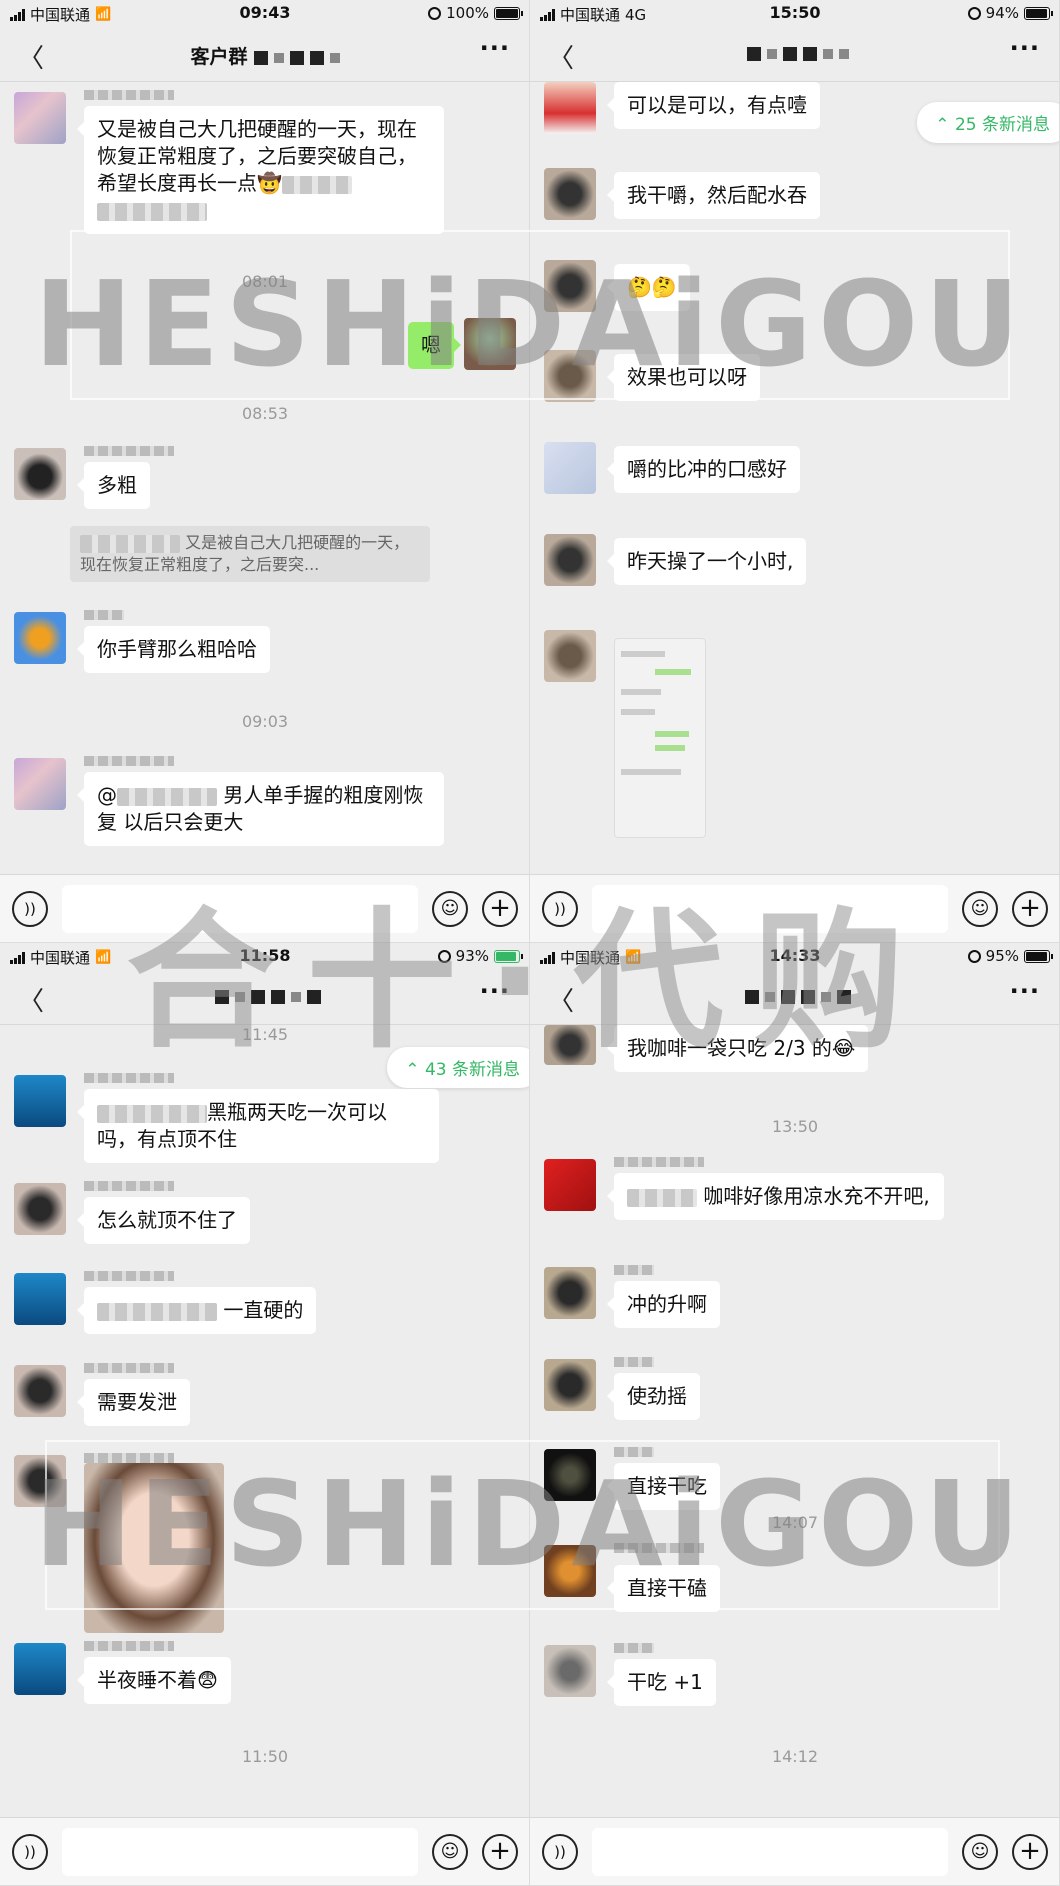  Describe the element at coordinates (154, 1548) in the screenshot. I see `photo-image-message` at that location.